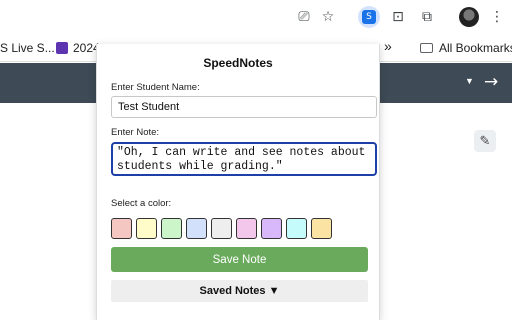  What do you see at coordinates (388, 46) in the screenshot?
I see `bookmarks-overflow: »` at bounding box center [388, 46].